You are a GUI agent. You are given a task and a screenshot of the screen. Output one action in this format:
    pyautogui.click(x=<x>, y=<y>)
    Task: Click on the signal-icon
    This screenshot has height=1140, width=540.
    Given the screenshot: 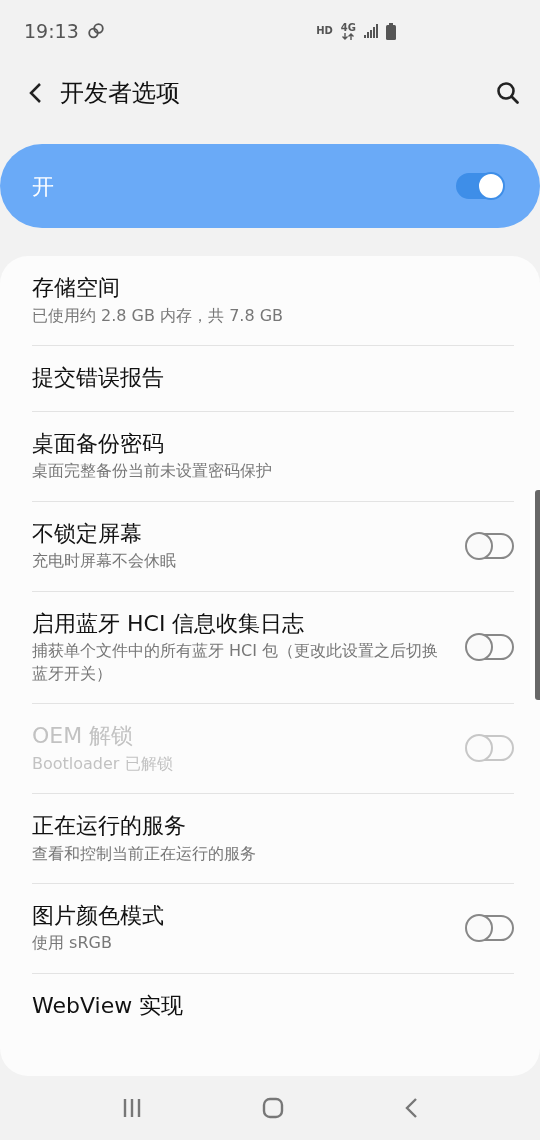 What is the action you would take?
    pyautogui.click(x=371, y=31)
    